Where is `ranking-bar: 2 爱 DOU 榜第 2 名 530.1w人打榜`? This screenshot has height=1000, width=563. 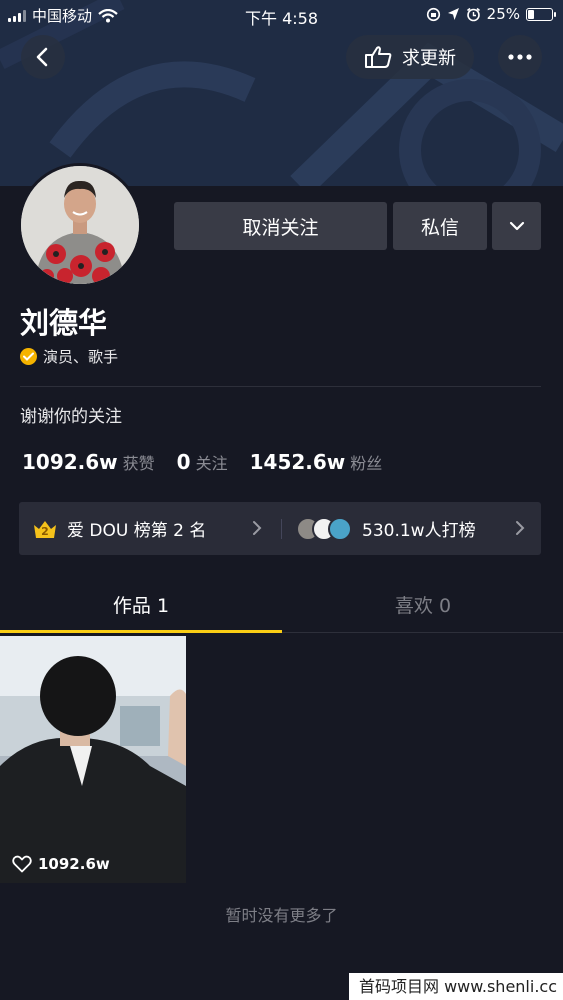 ranking-bar: 2 爱 DOU 榜第 2 名 530.1w人打榜 is located at coordinates (280, 528).